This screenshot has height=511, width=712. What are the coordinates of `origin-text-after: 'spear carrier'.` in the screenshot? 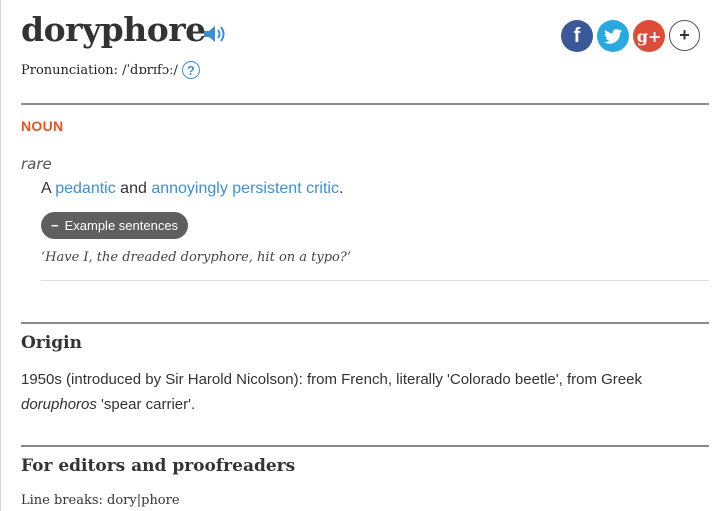 It's located at (146, 404).